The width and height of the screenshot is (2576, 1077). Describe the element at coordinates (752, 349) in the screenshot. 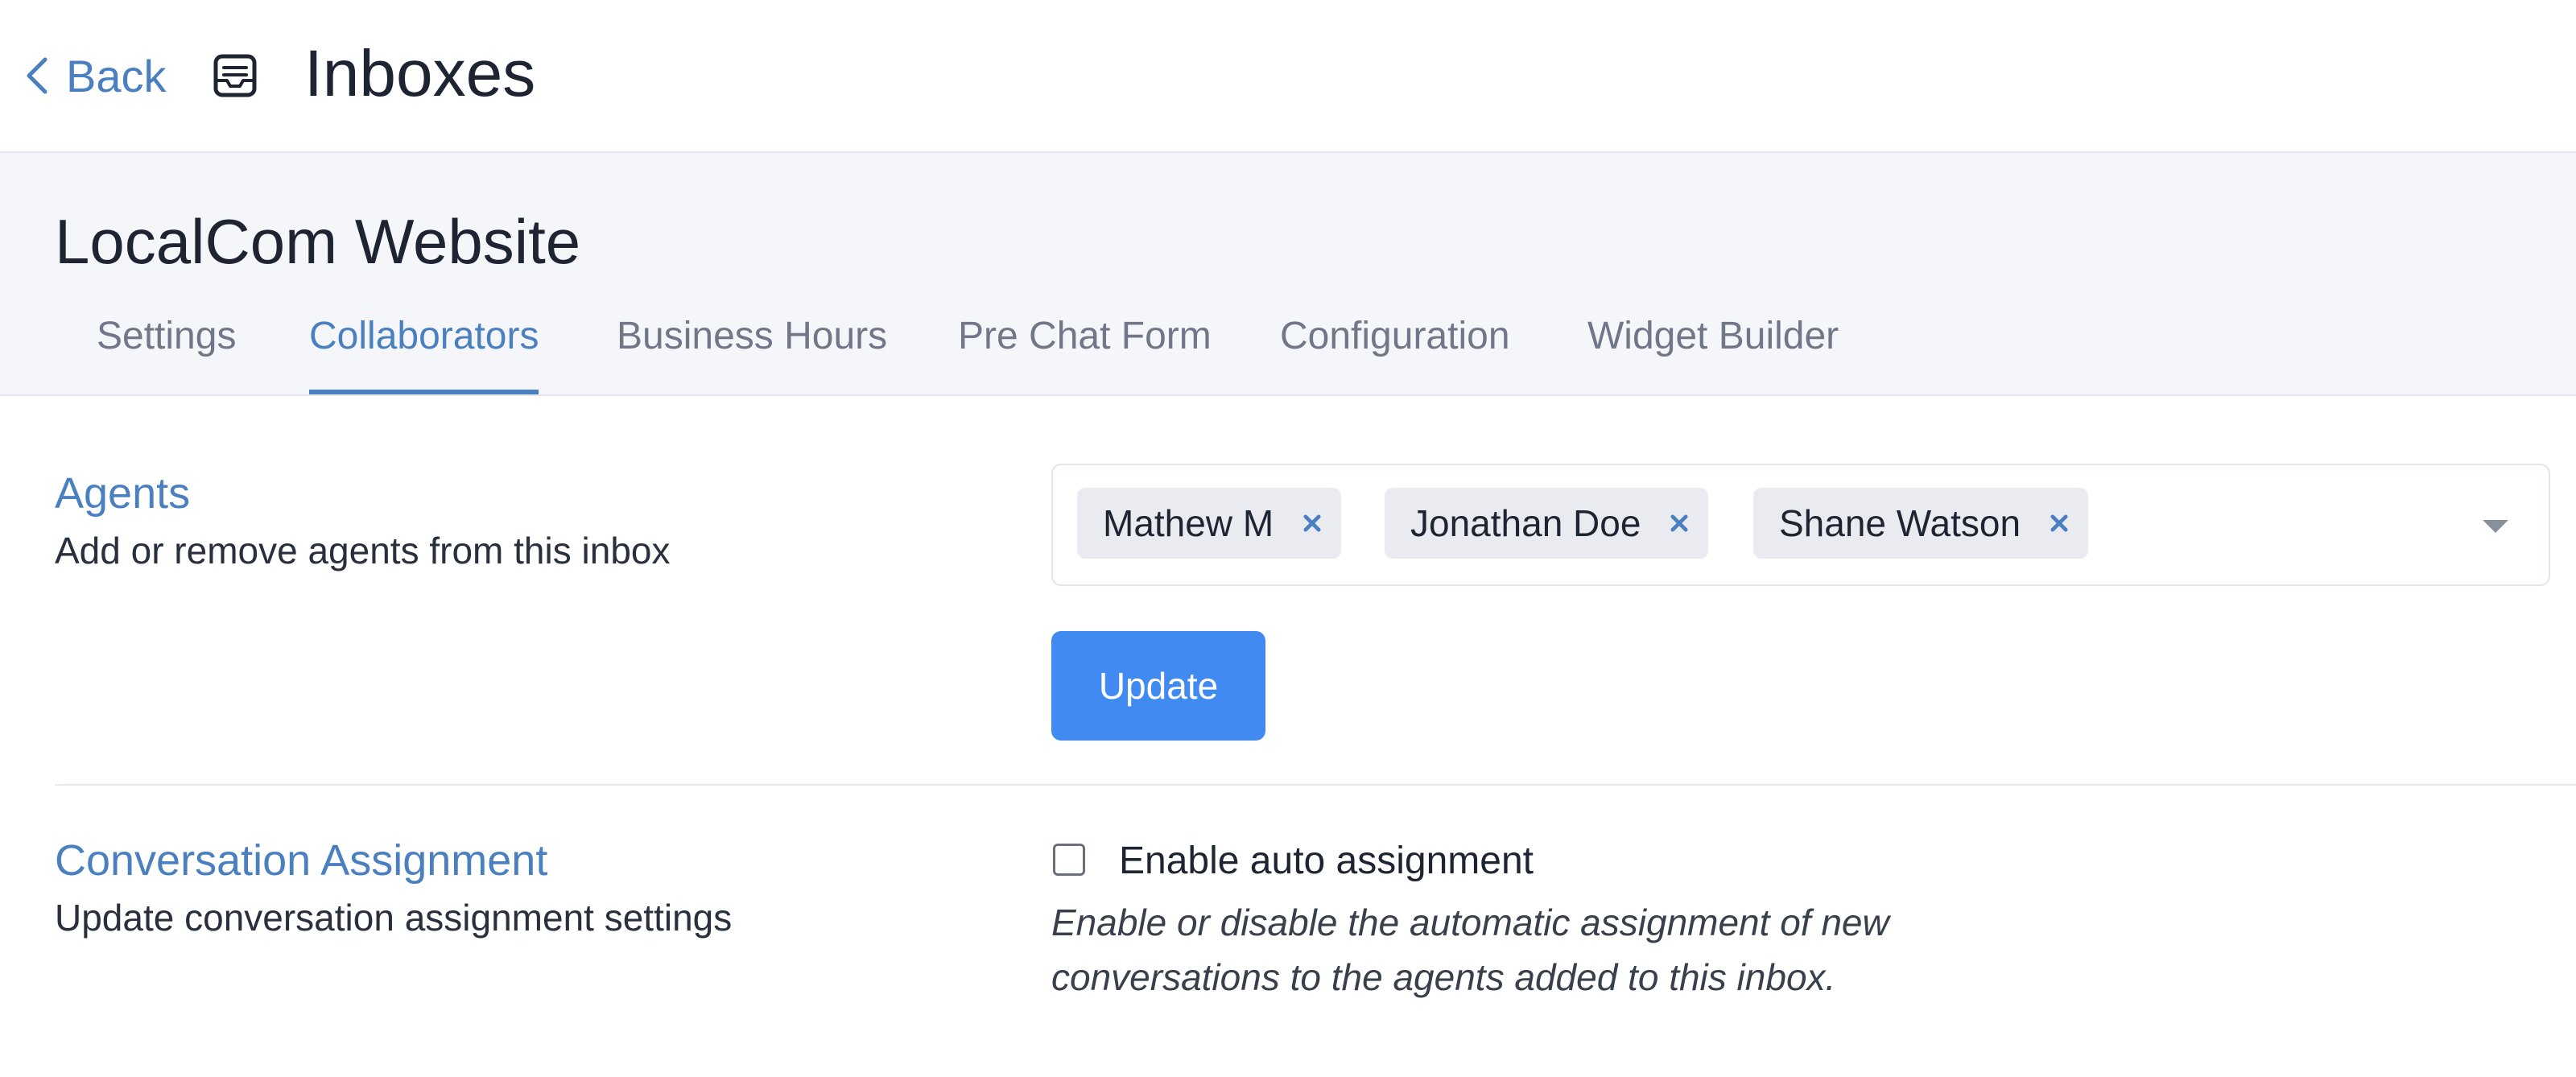

I see `tab-business-hours: Business Hours` at that location.